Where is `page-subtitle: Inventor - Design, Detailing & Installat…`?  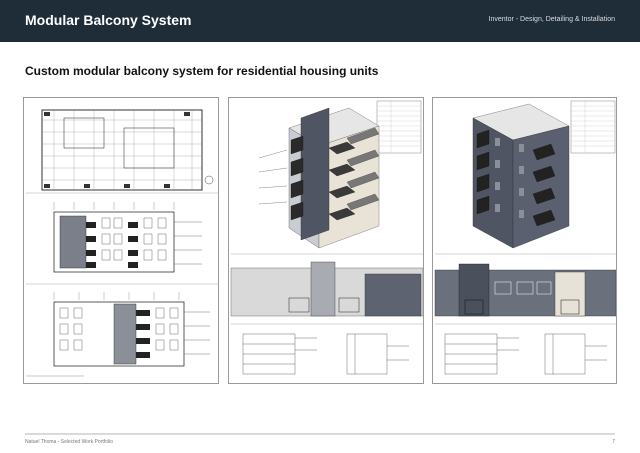
page-subtitle: Inventor - Design, Detailing & Installat… is located at coordinates (551, 19).